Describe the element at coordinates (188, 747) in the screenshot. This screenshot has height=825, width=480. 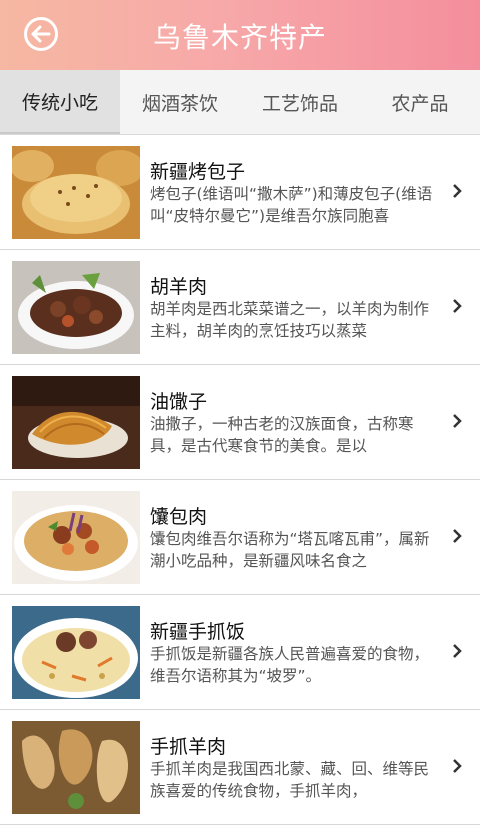
I see `item-title: 手抓羊肉` at that location.